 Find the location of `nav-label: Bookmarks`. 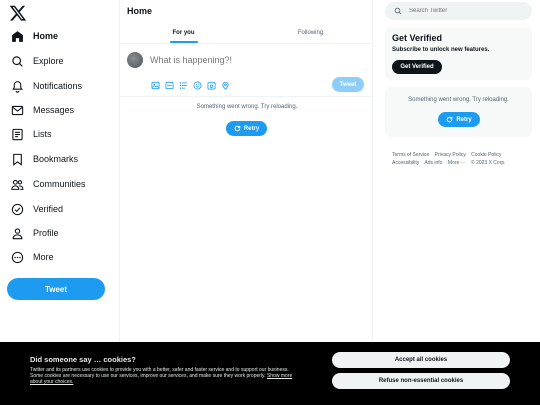

nav-label: Bookmarks is located at coordinates (56, 159).